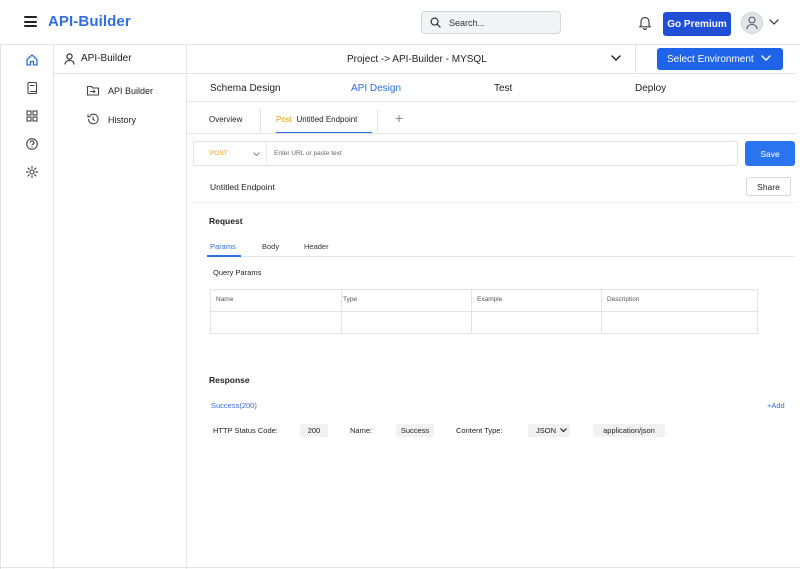 This screenshot has height=569, width=800. Describe the element at coordinates (501, 247) in the screenshot. I see `request-tabs: Params Body Header` at that location.